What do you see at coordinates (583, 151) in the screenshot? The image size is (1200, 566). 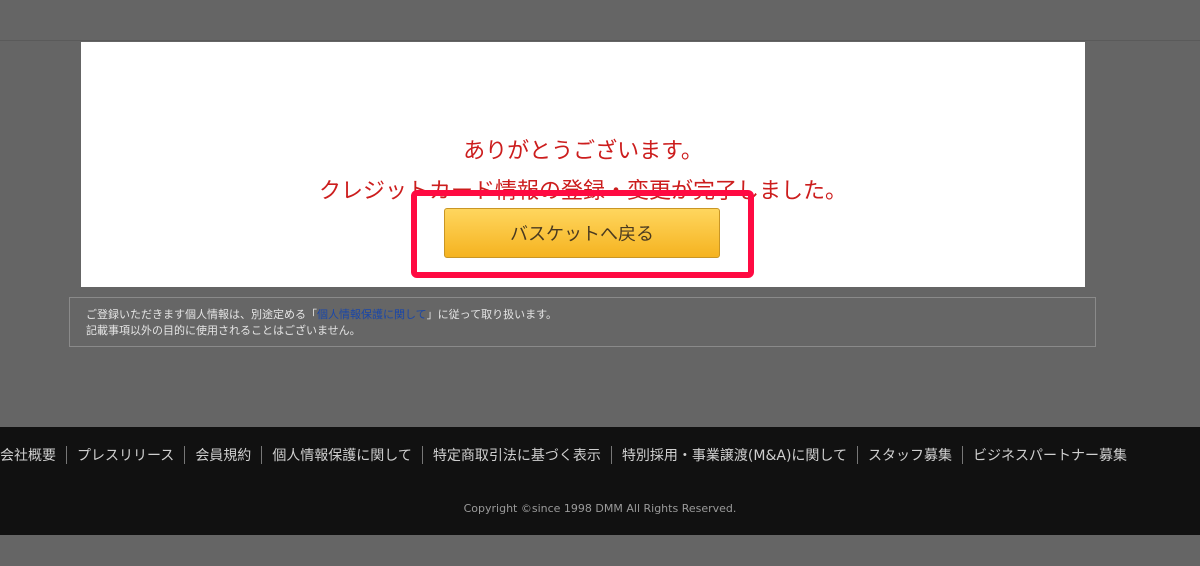 I see `thank-you-message: ありがとうございます。` at bounding box center [583, 151].